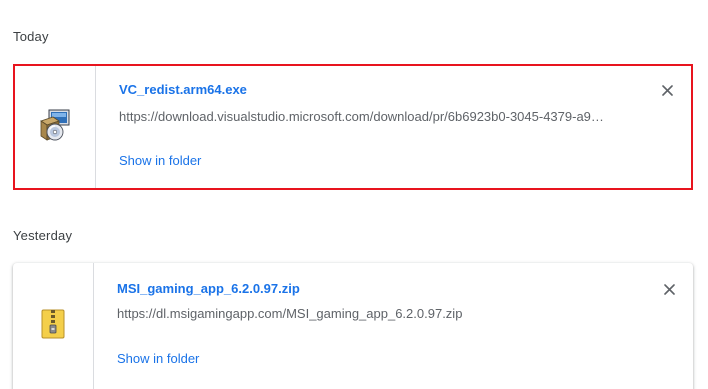  I want to click on file-name-link: MSI_gaming_app_6.2.0.97.zip, so click(208, 288).